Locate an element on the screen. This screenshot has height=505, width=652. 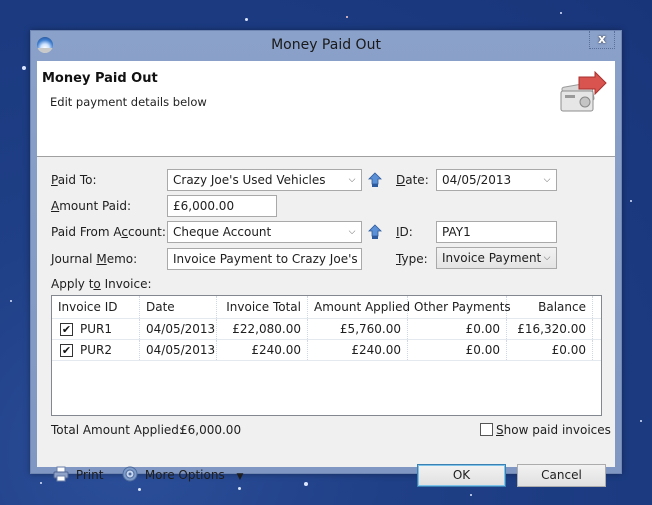
balance: £16,320.00 is located at coordinates (550, 329).